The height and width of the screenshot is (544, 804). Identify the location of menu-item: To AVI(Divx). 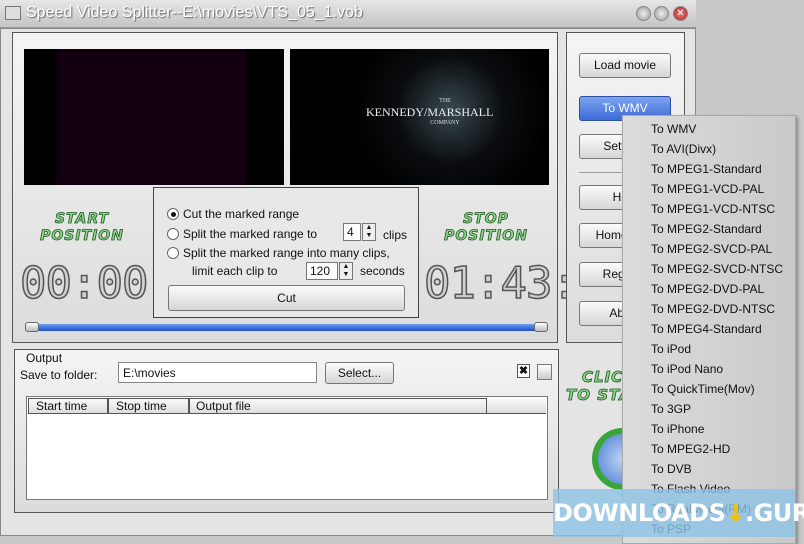
(683, 149).